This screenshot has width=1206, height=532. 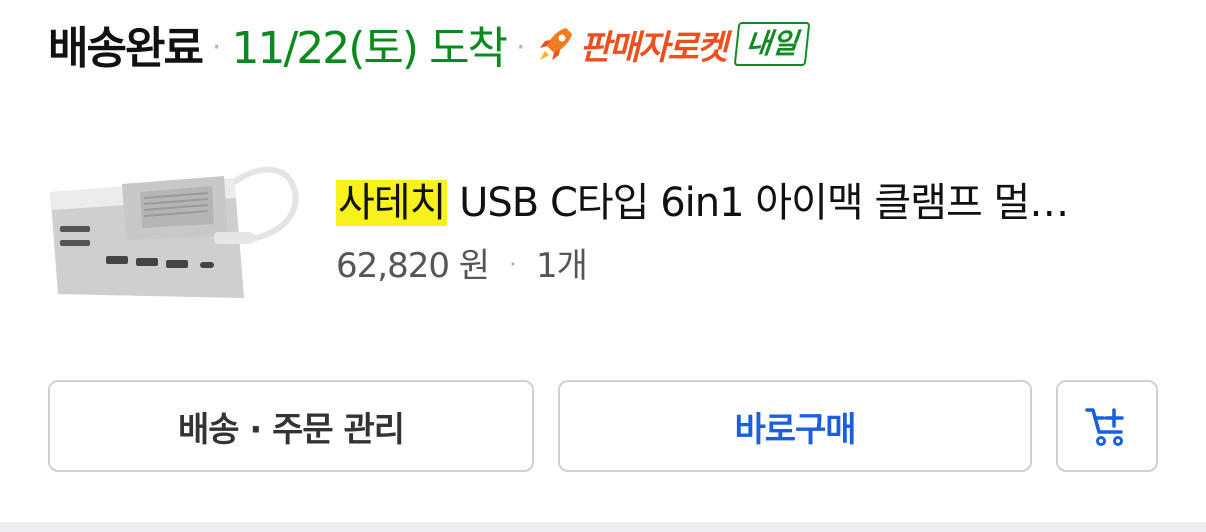 I want to click on price-row: 62,820 원 · 1개, so click(x=462, y=262).